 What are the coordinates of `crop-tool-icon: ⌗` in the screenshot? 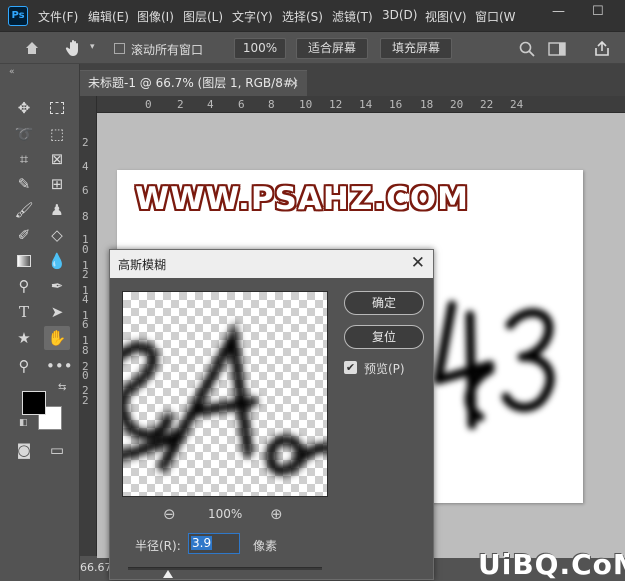 It's located at (24, 159).